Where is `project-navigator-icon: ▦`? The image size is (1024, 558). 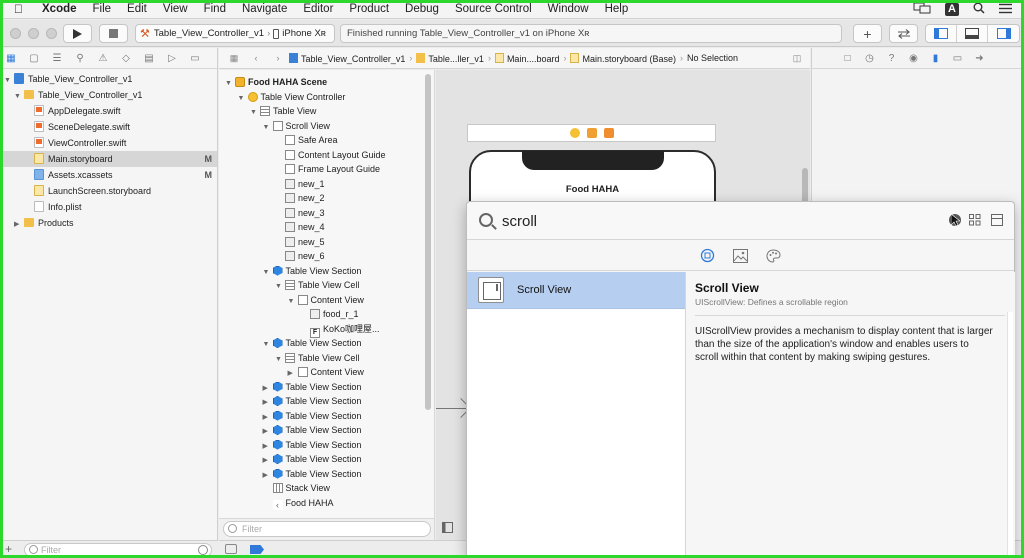
project-navigator-icon: ▦ is located at coordinates (11, 58).